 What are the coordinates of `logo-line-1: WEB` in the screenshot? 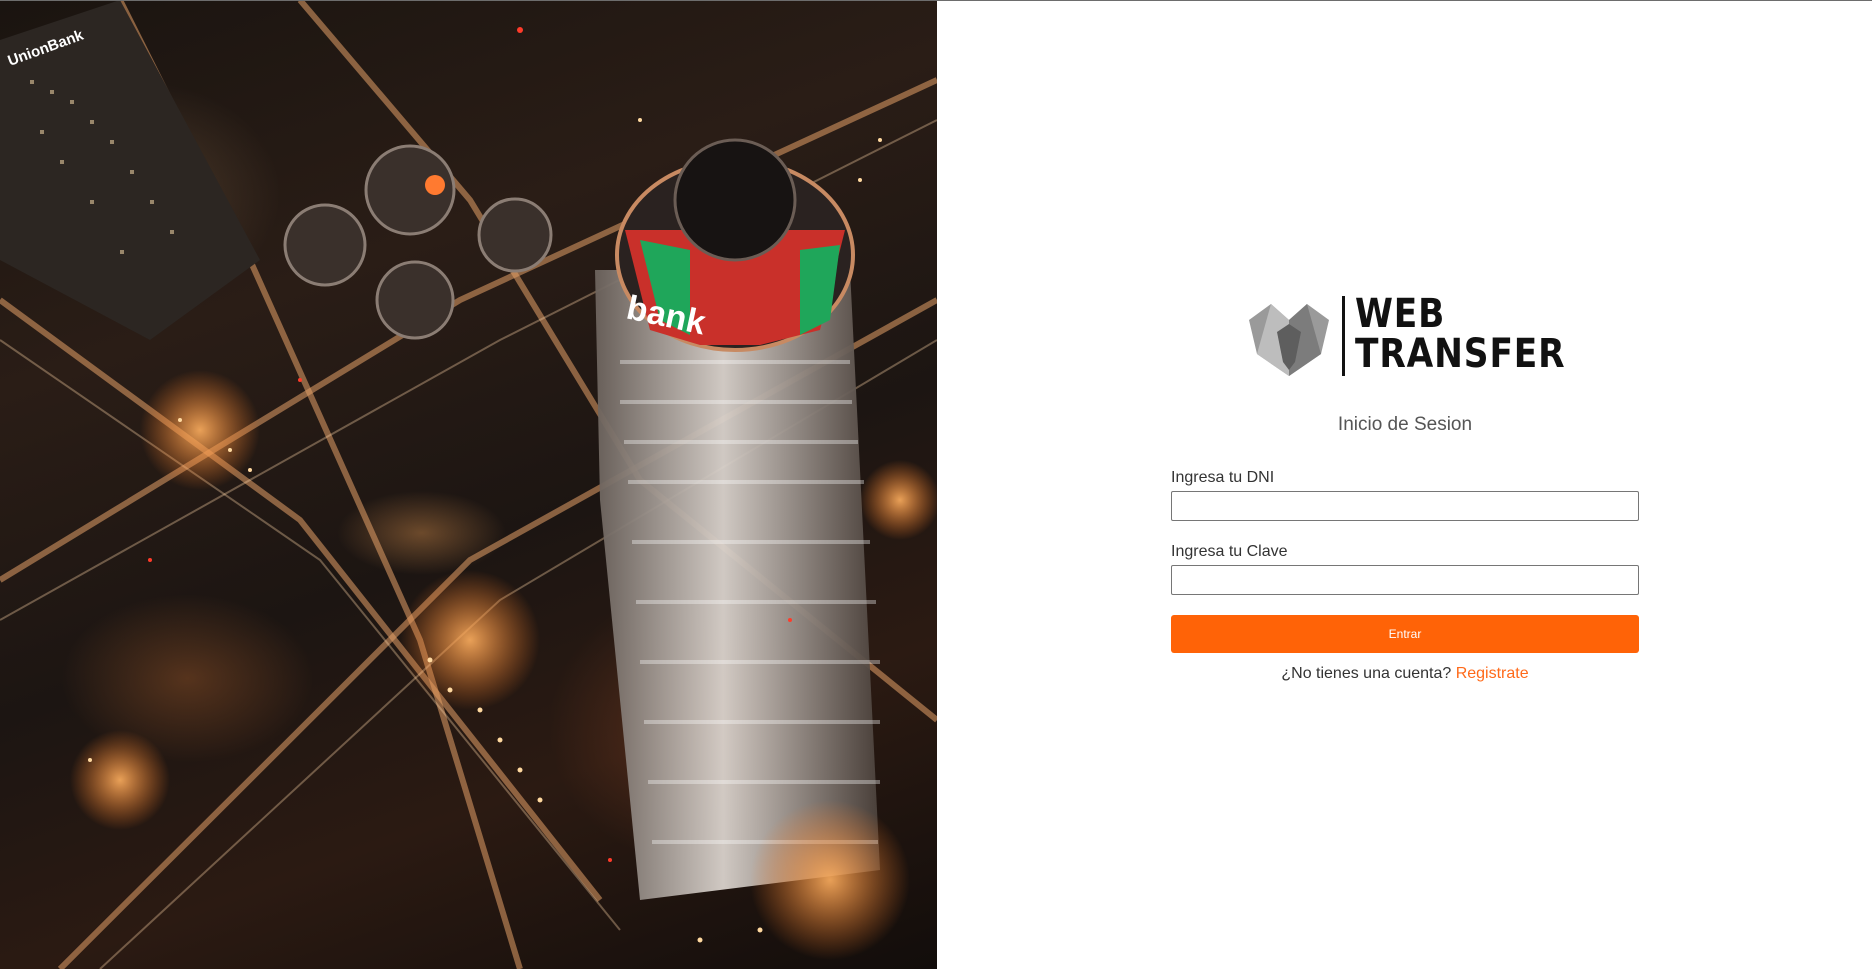 It's located at (1400, 314).